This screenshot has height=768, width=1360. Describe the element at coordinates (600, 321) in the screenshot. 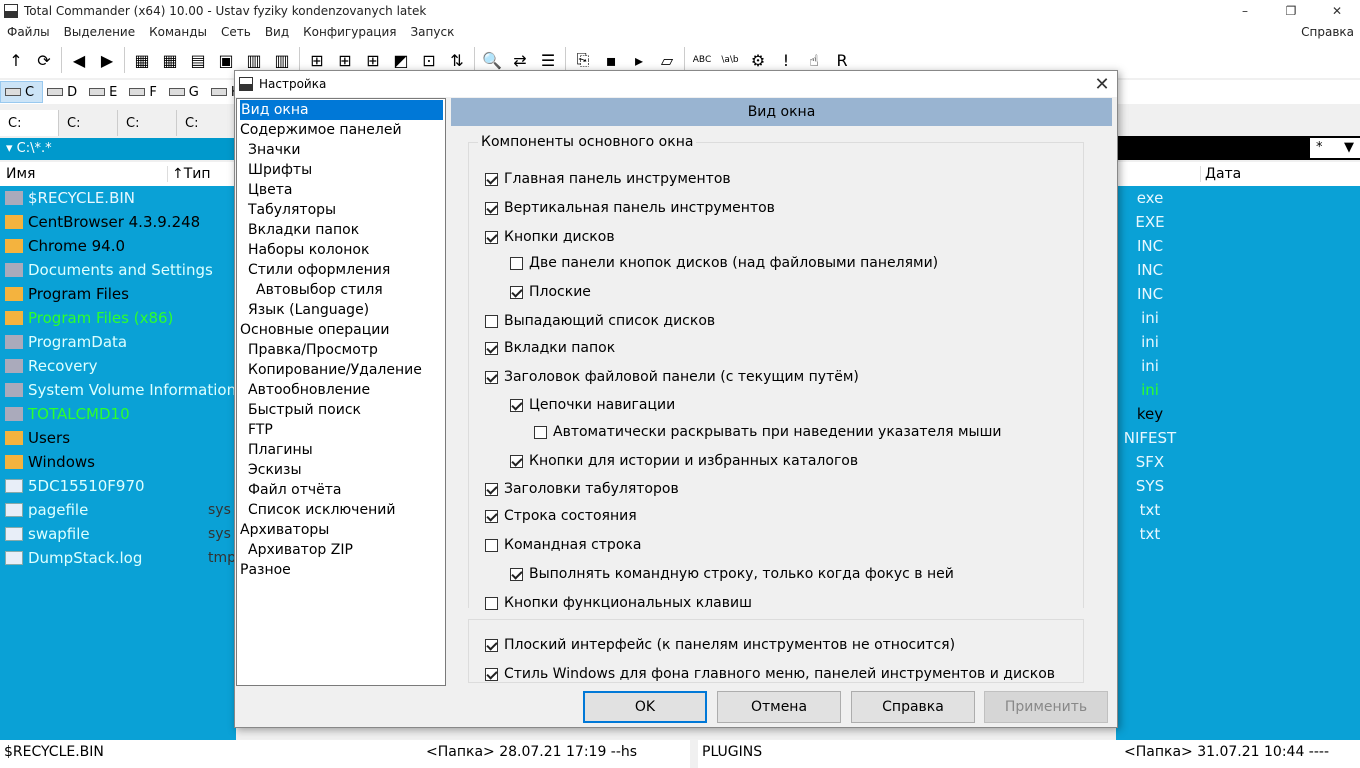

I see `option-checkbox: Выпадающий список дисков` at that location.